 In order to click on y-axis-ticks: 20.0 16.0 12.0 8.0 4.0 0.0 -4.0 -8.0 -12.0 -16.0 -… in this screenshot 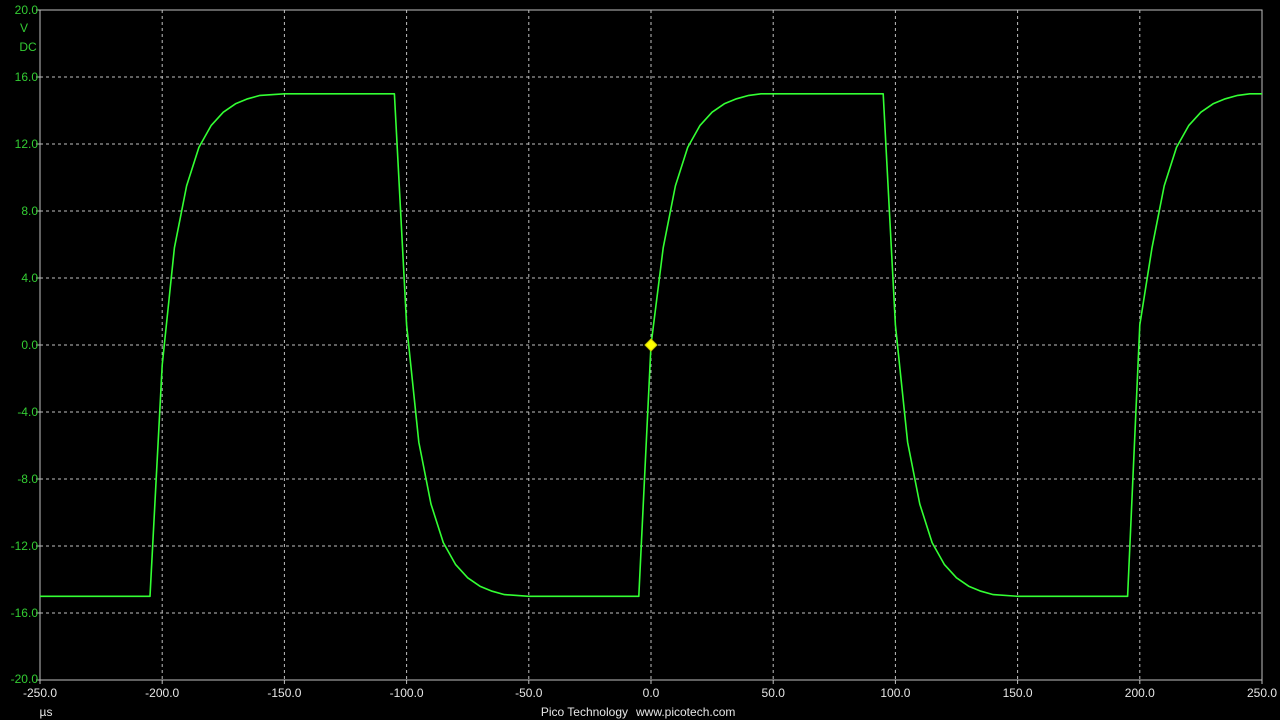, I will do `click(25, 344)`.